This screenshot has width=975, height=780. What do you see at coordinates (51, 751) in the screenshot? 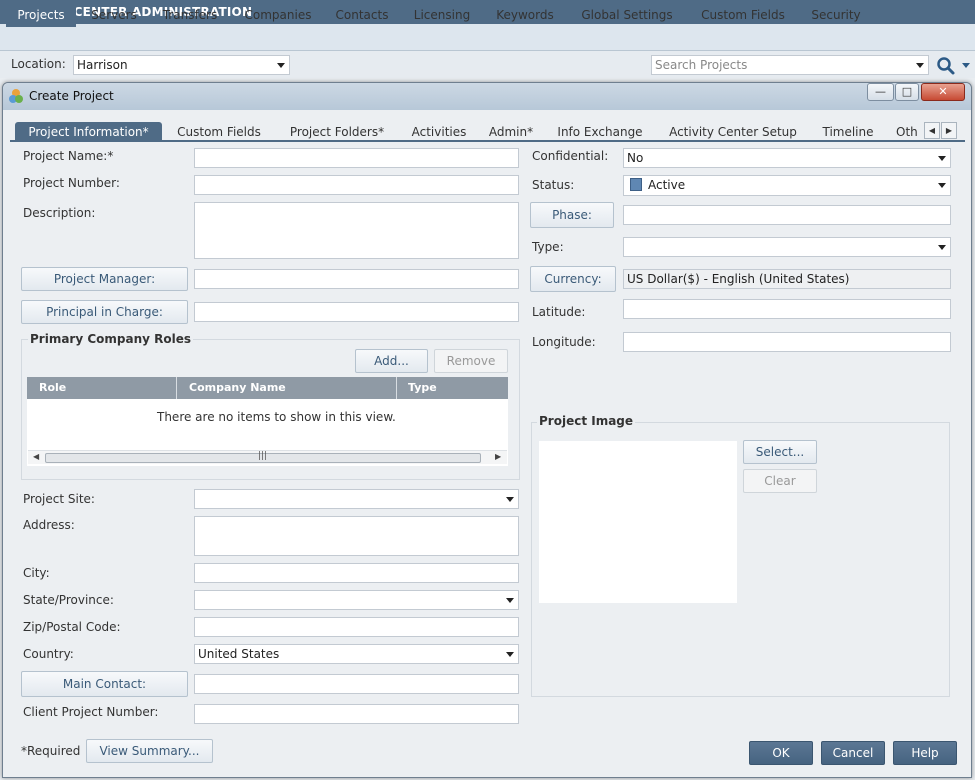
I see `required-note: *Required` at bounding box center [51, 751].